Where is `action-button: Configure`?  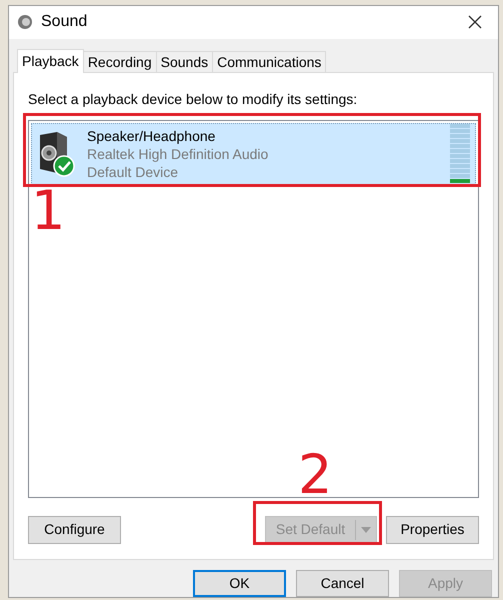 action-button: Configure is located at coordinates (74, 530).